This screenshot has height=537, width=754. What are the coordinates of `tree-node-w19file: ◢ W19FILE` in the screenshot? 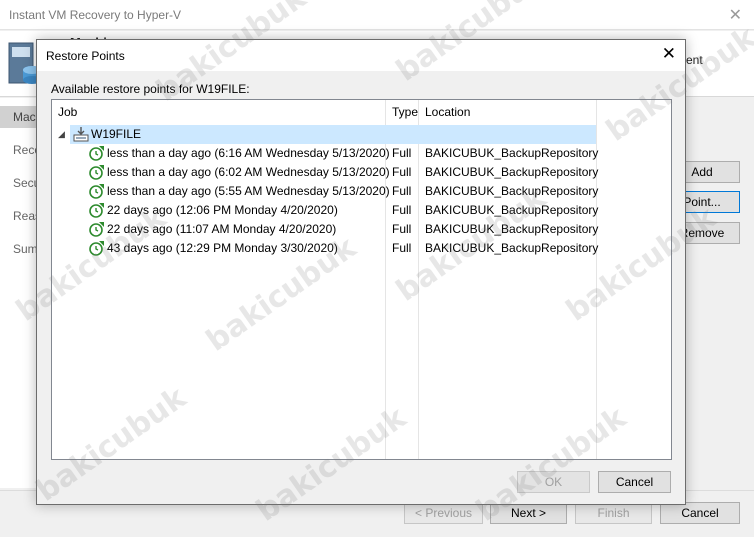 It's located at (361, 134).